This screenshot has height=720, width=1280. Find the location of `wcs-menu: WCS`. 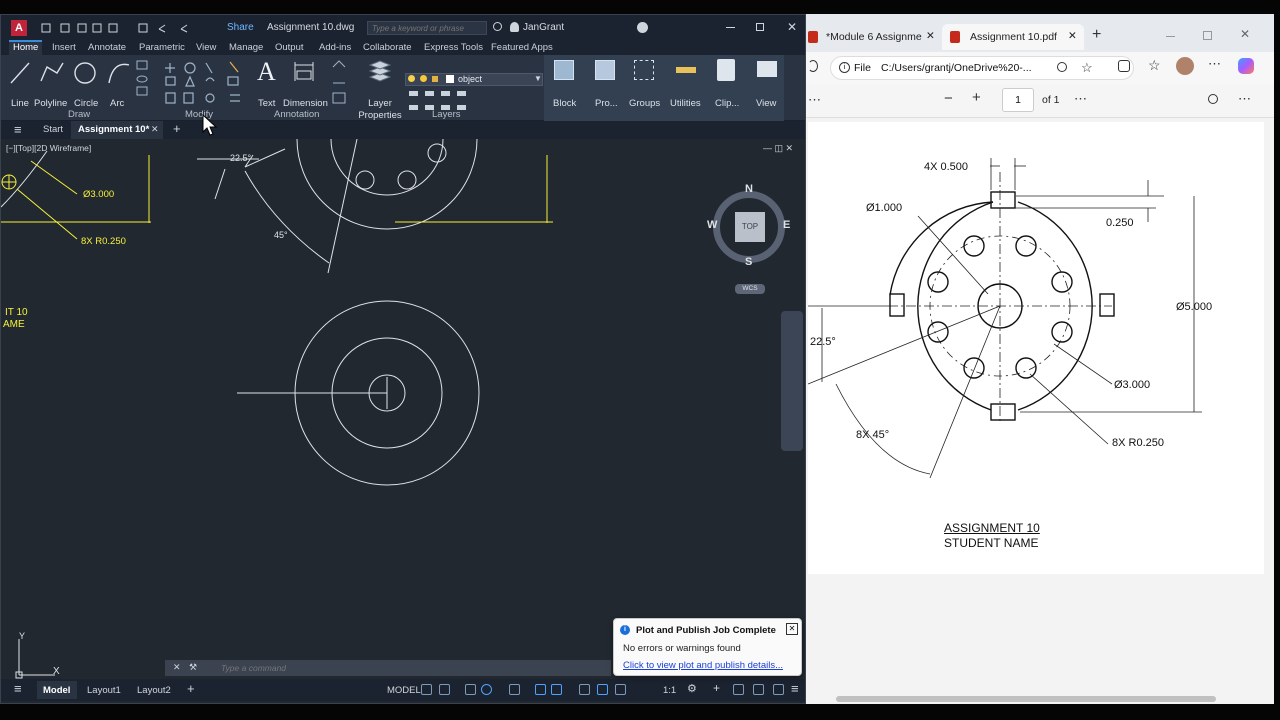

wcs-menu: WCS is located at coordinates (750, 289).